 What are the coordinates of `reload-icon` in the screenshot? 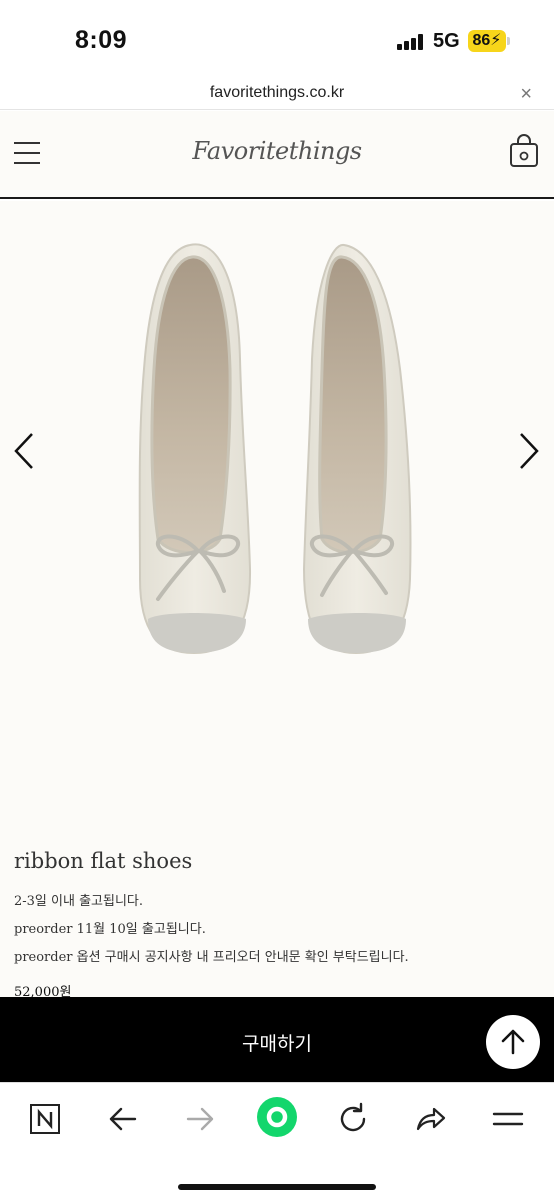 It's located at (353, 1119).